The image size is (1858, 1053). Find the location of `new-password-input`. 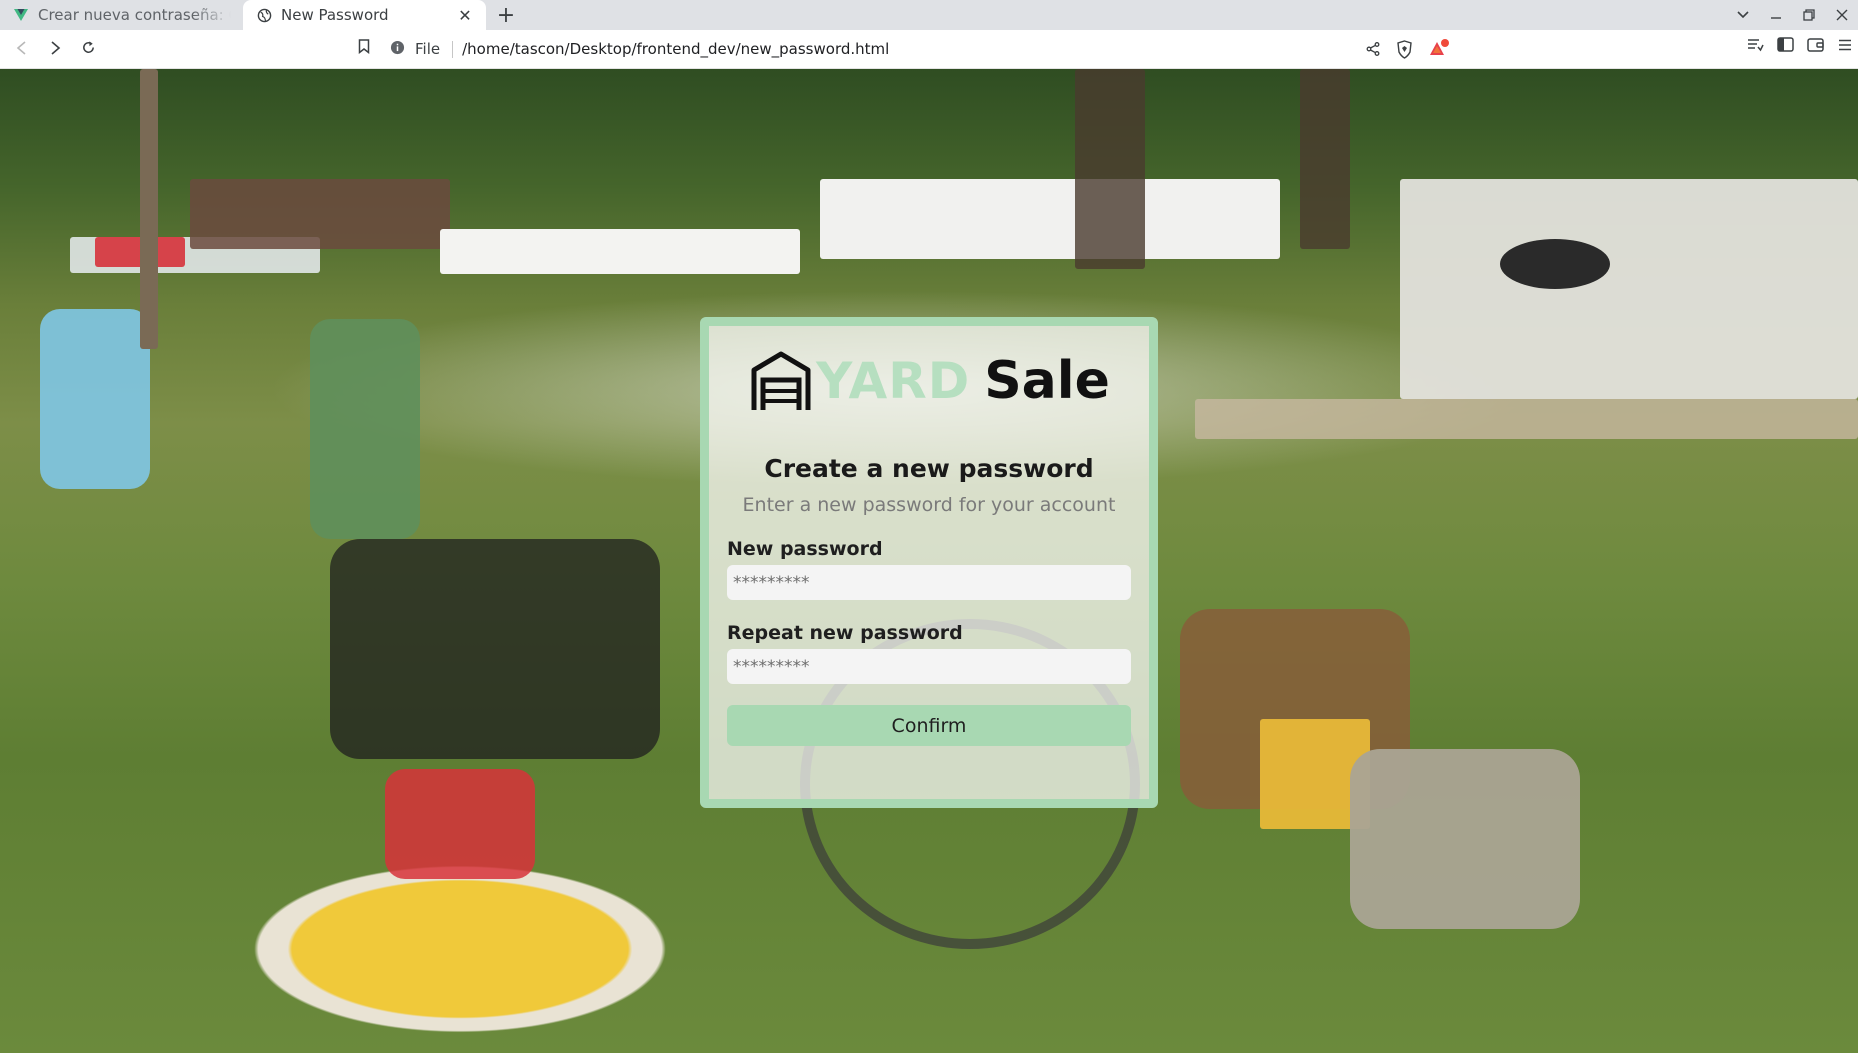

new-password-input is located at coordinates (929, 582).